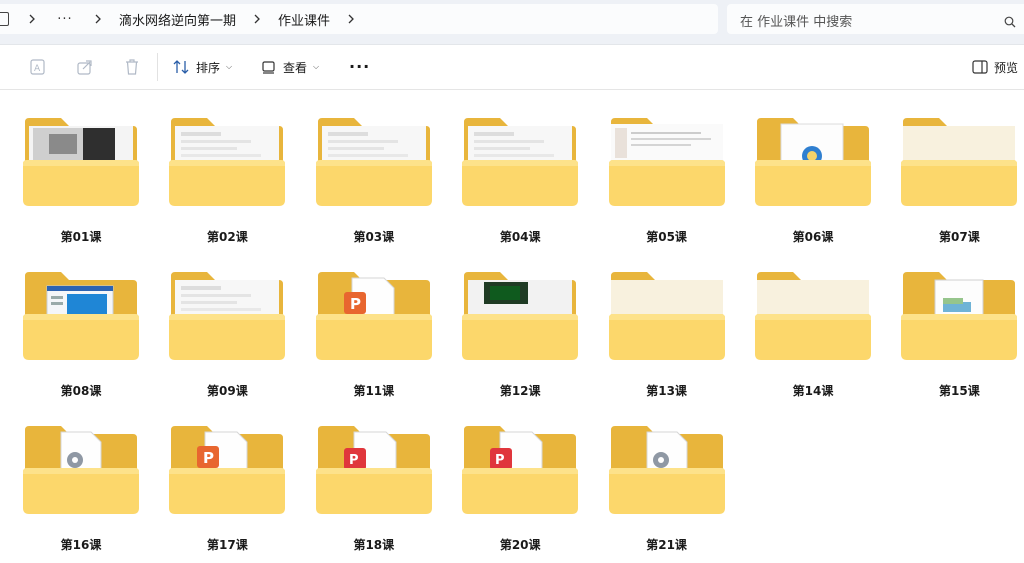 Image resolution: width=1024 pixels, height=563 pixels. What do you see at coordinates (81, 545) in the screenshot?
I see `folder-name: 第16课` at bounding box center [81, 545].